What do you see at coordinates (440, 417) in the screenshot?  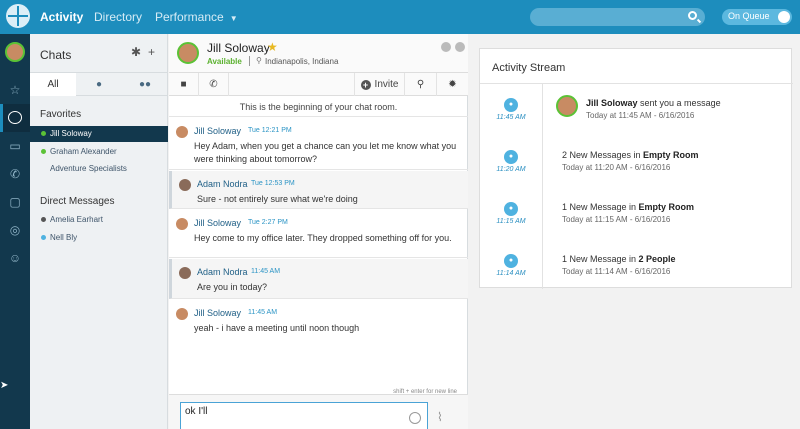 I see `attachment-icon: ⌇` at bounding box center [440, 417].